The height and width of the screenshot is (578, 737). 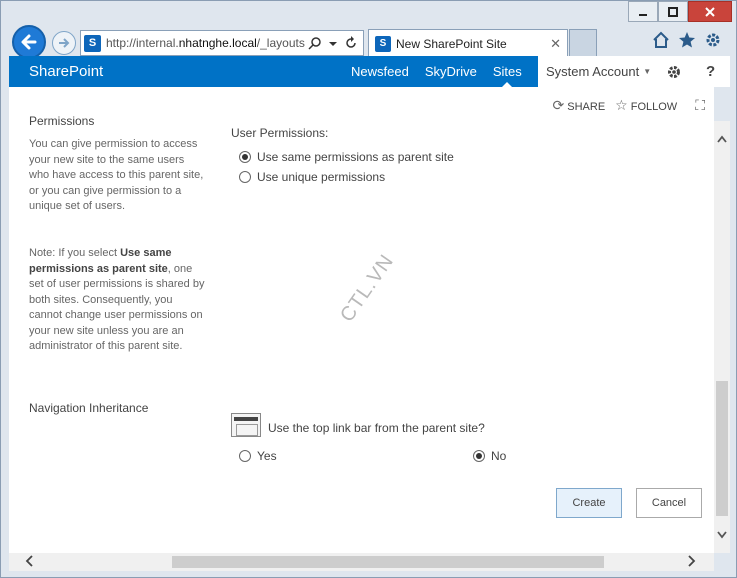 What do you see at coordinates (646, 105) in the screenshot?
I see `follow-action: ☆ FOLLOW` at bounding box center [646, 105].